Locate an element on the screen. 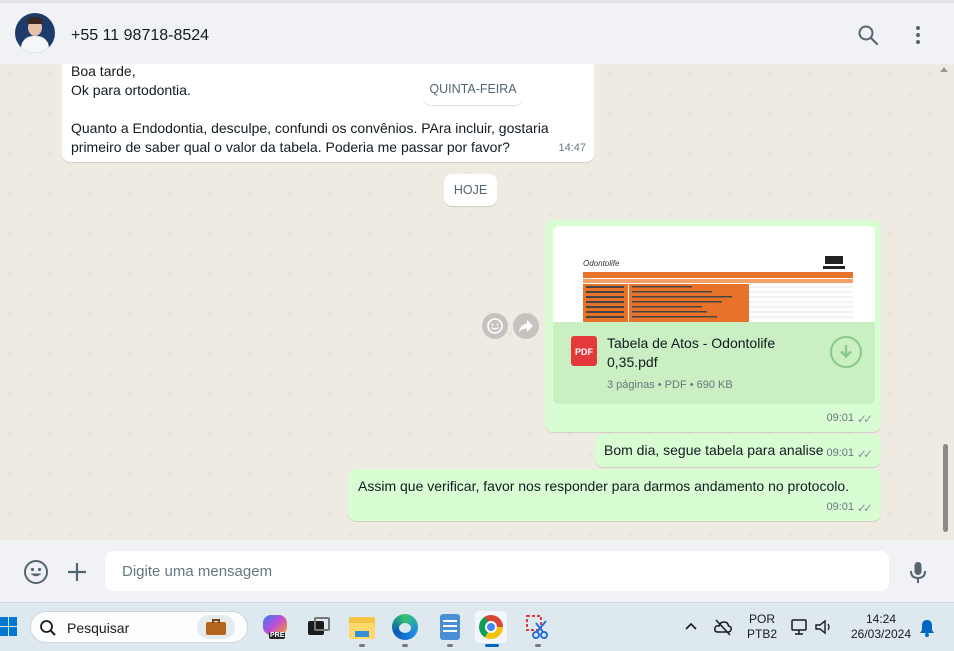 Image resolution: width=954 pixels, height=651 pixels. contact-name: +55 11 98718-8524 is located at coordinates (140, 36).